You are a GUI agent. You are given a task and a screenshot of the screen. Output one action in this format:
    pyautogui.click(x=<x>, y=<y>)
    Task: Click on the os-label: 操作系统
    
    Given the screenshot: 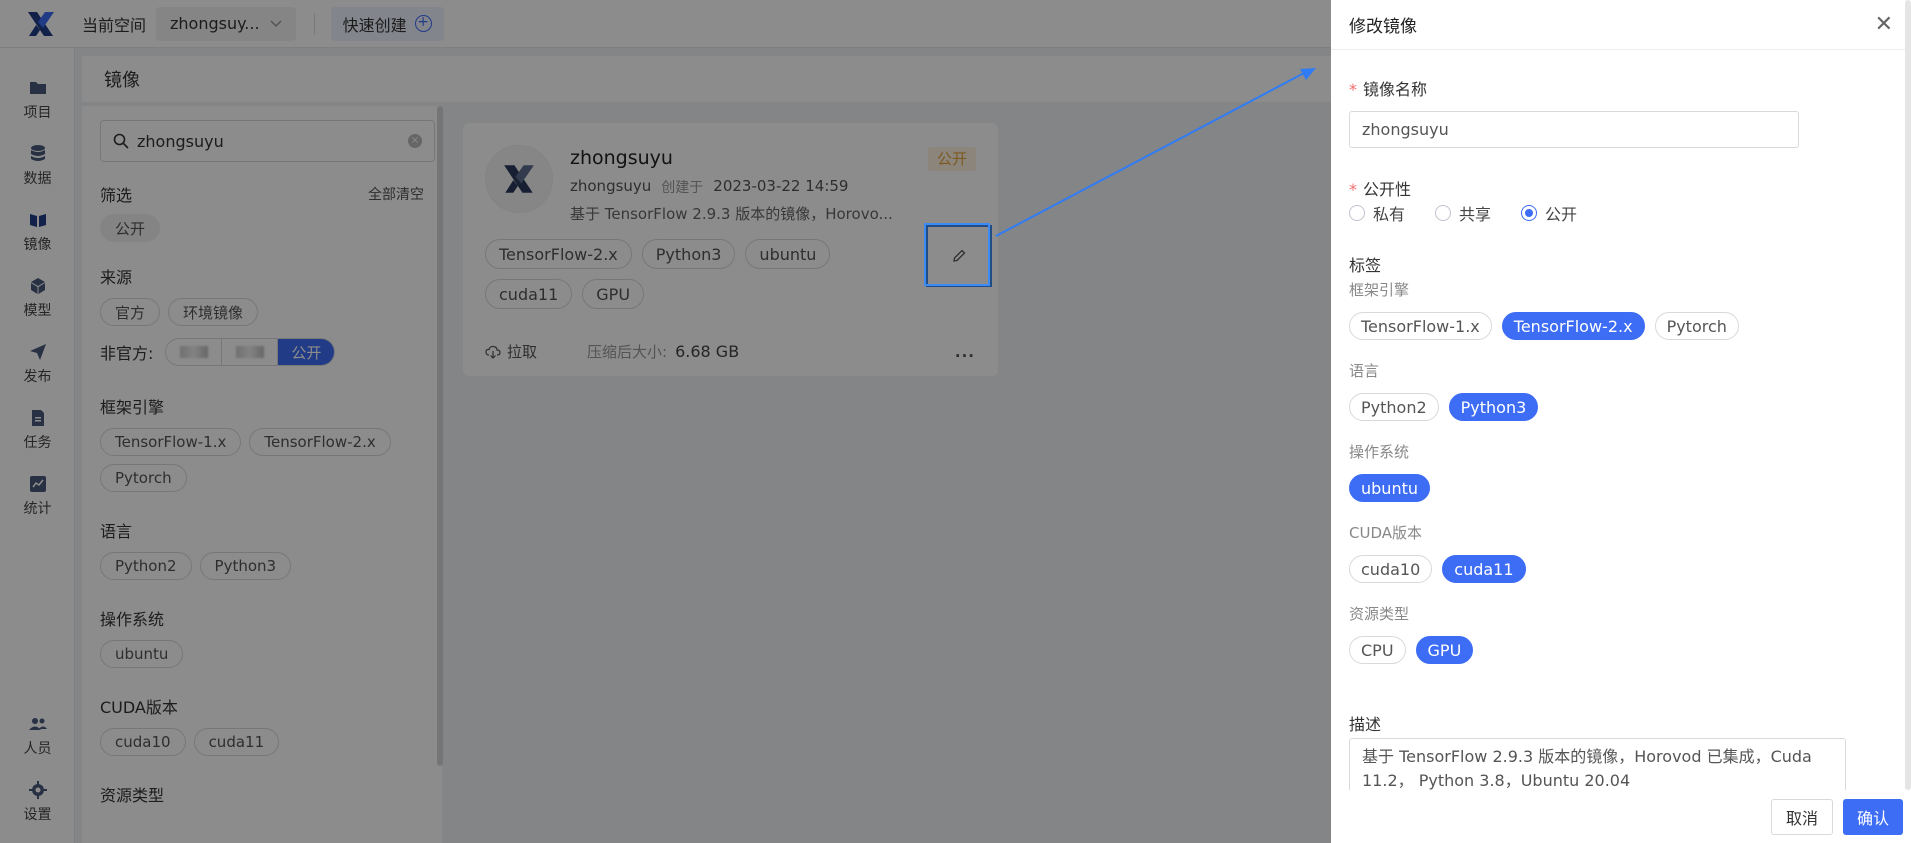 What is the action you would take?
    pyautogui.click(x=1379, y=452)
    